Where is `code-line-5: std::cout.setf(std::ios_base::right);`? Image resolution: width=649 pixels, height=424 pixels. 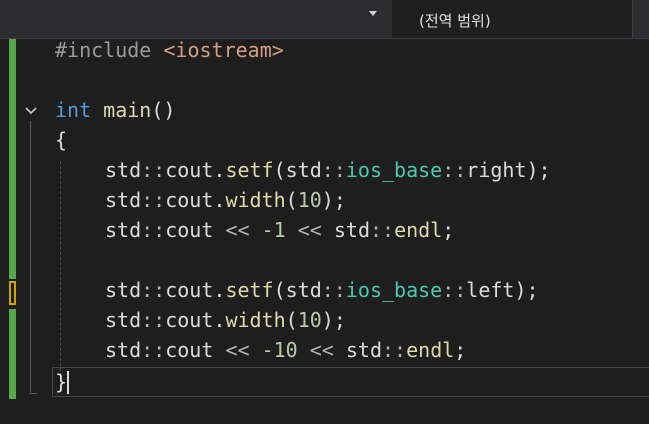 code-line-5: std::cout.setf(std::ios_base::right); is located at coordinates (303, 170).